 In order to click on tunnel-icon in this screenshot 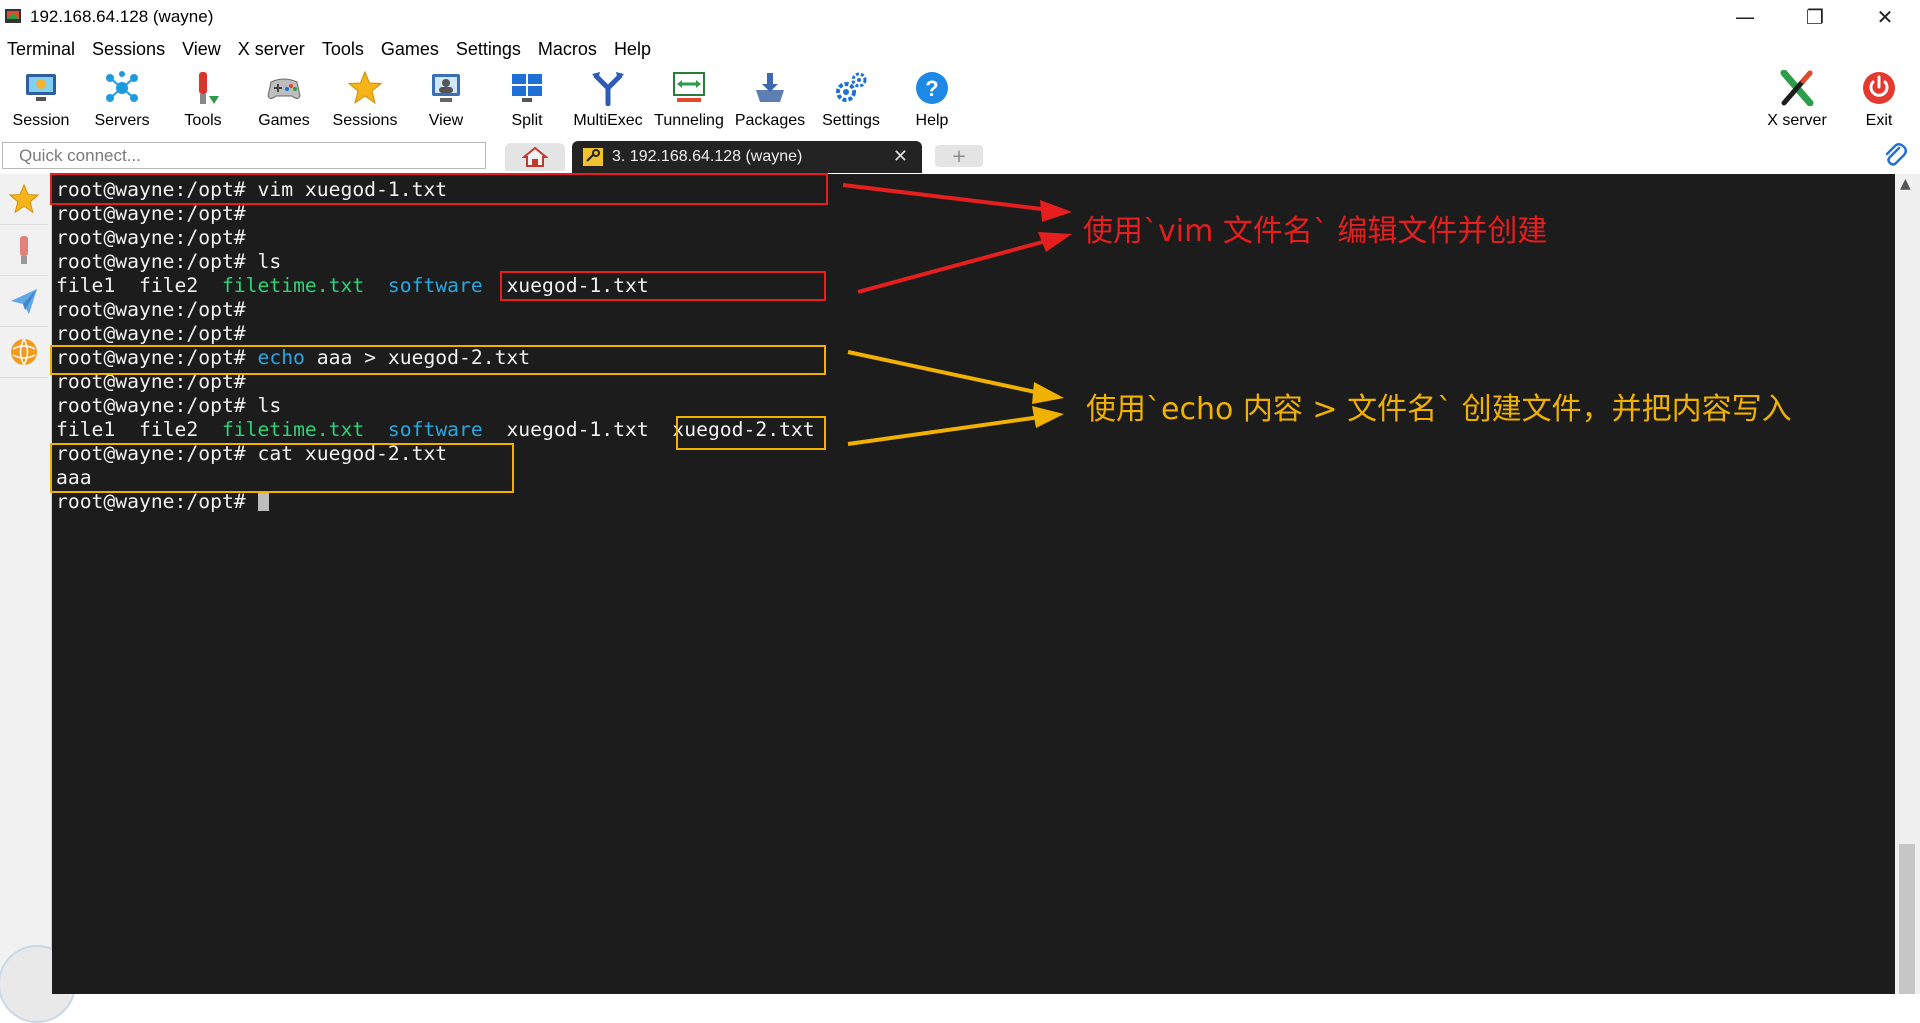, I will do `click(689, 88)`.